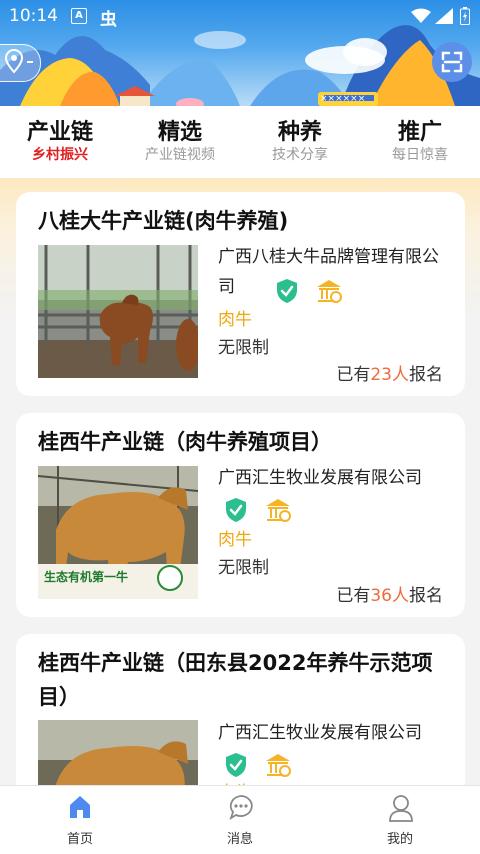 This screenshot has height=854, width=480. Describe the element at coordinates (420, 155) in the screenshot. I see `tab-subtitle: 每日惊喜` at that location.